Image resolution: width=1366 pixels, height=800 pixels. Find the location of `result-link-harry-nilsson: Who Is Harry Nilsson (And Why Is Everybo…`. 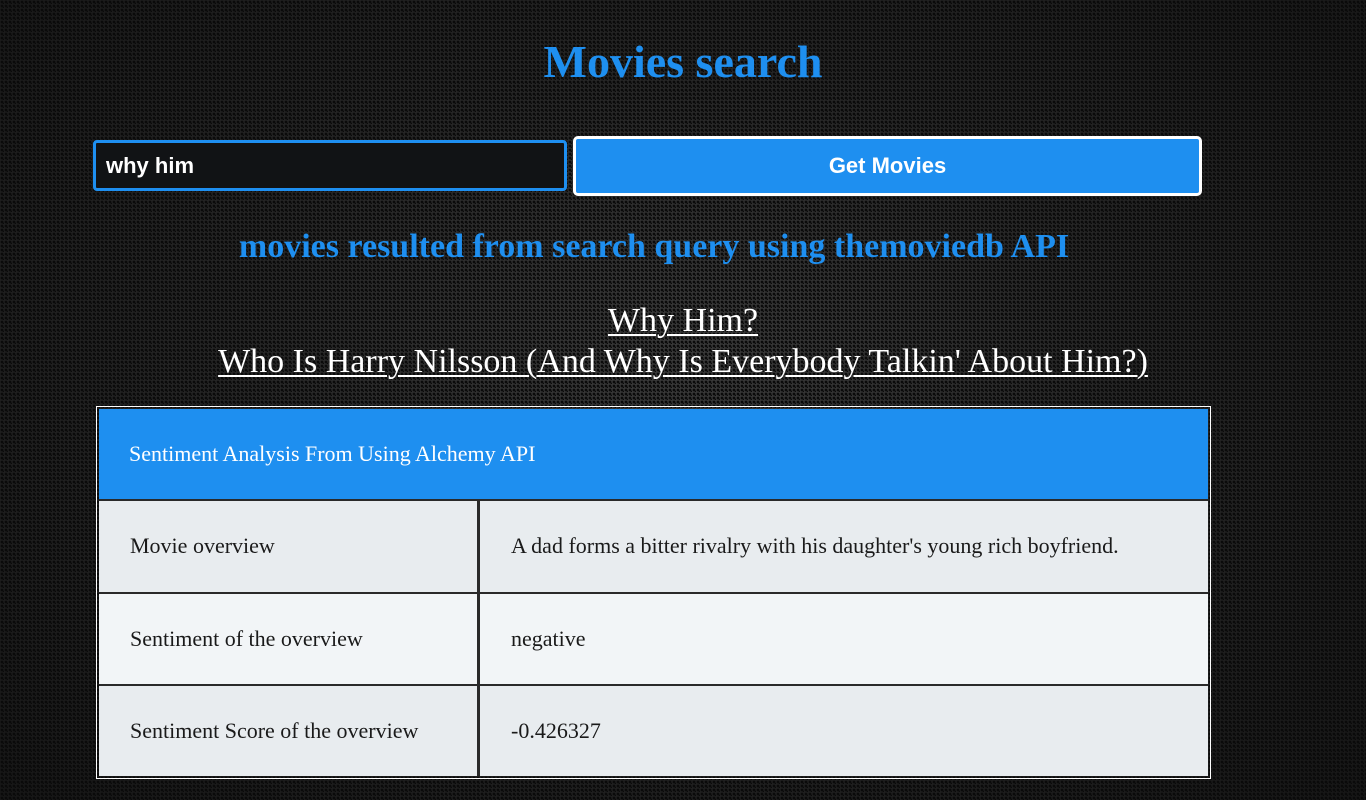

result-link-harry-nilsson: Who Is Harry Nilsson (And Why Is Everybo… is located at coordinates (683, 361).